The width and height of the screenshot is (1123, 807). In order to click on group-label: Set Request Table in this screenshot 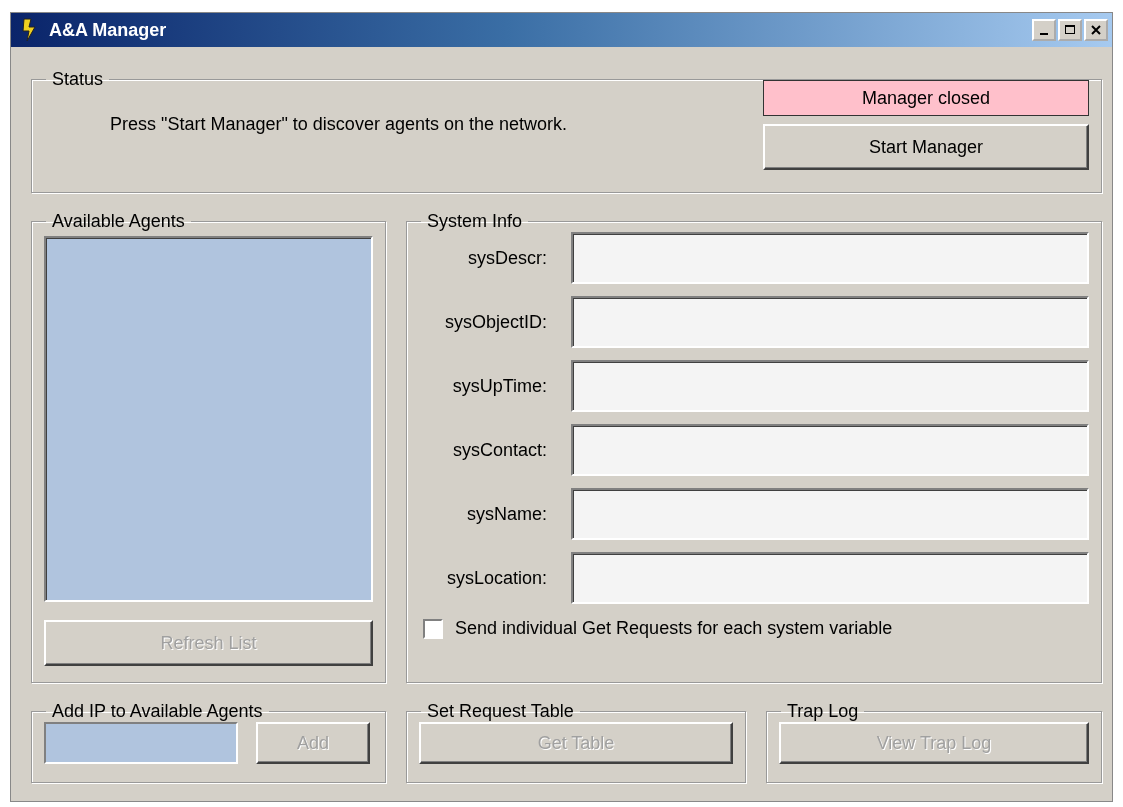, I will do `click(500, 711)`.